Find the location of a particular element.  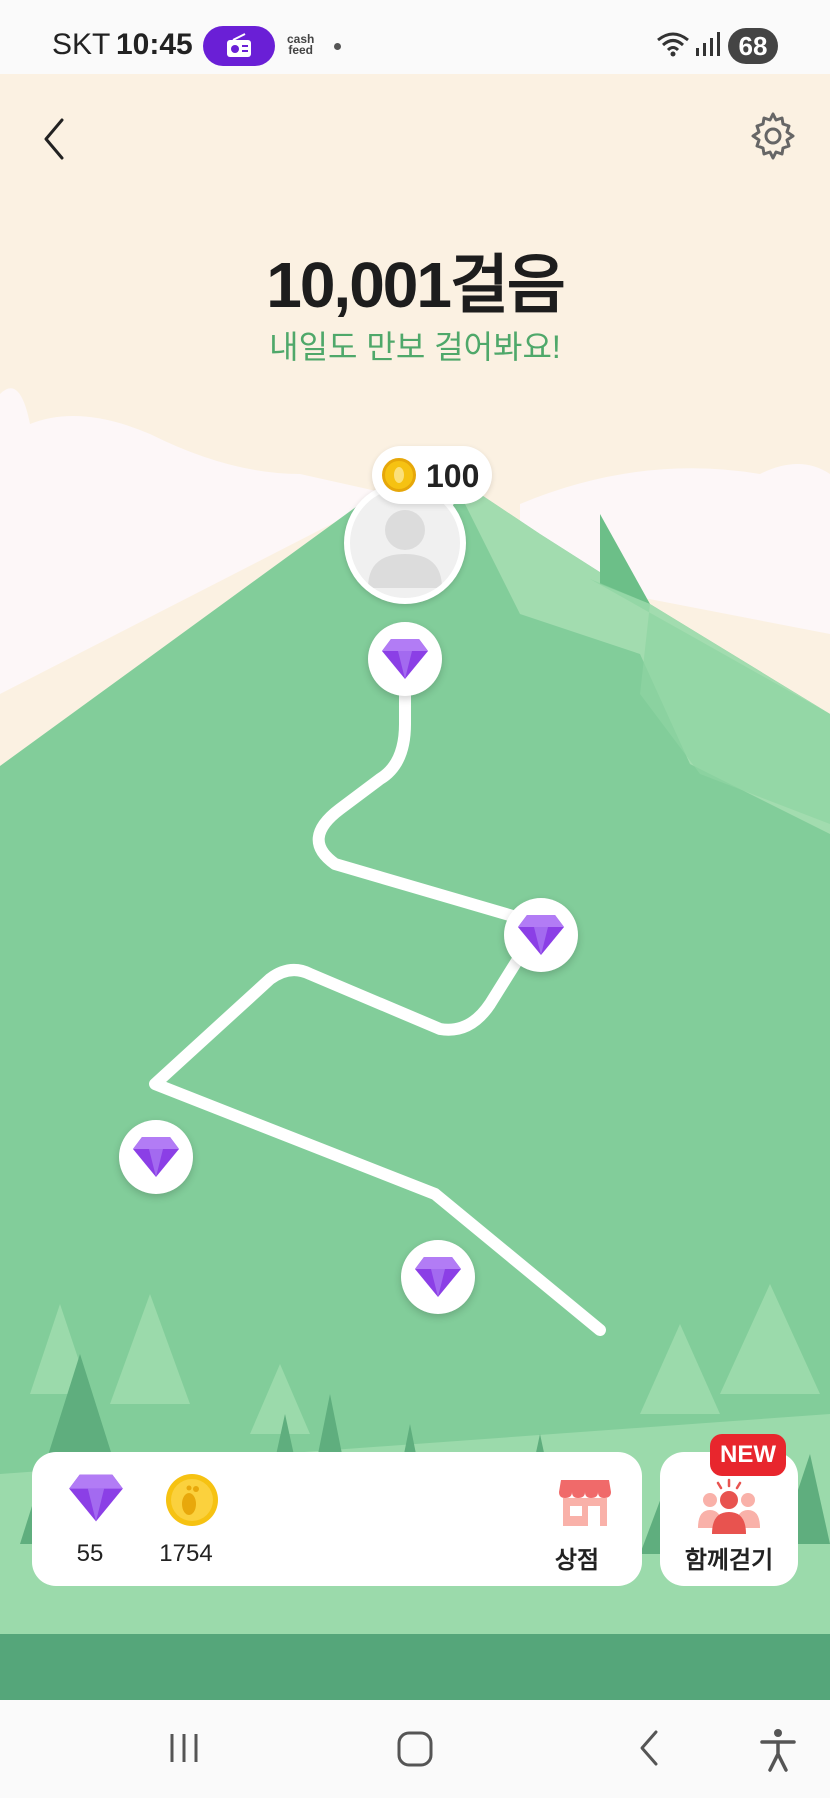

gem-balance: 55 is located at coordinates (90, 1519).